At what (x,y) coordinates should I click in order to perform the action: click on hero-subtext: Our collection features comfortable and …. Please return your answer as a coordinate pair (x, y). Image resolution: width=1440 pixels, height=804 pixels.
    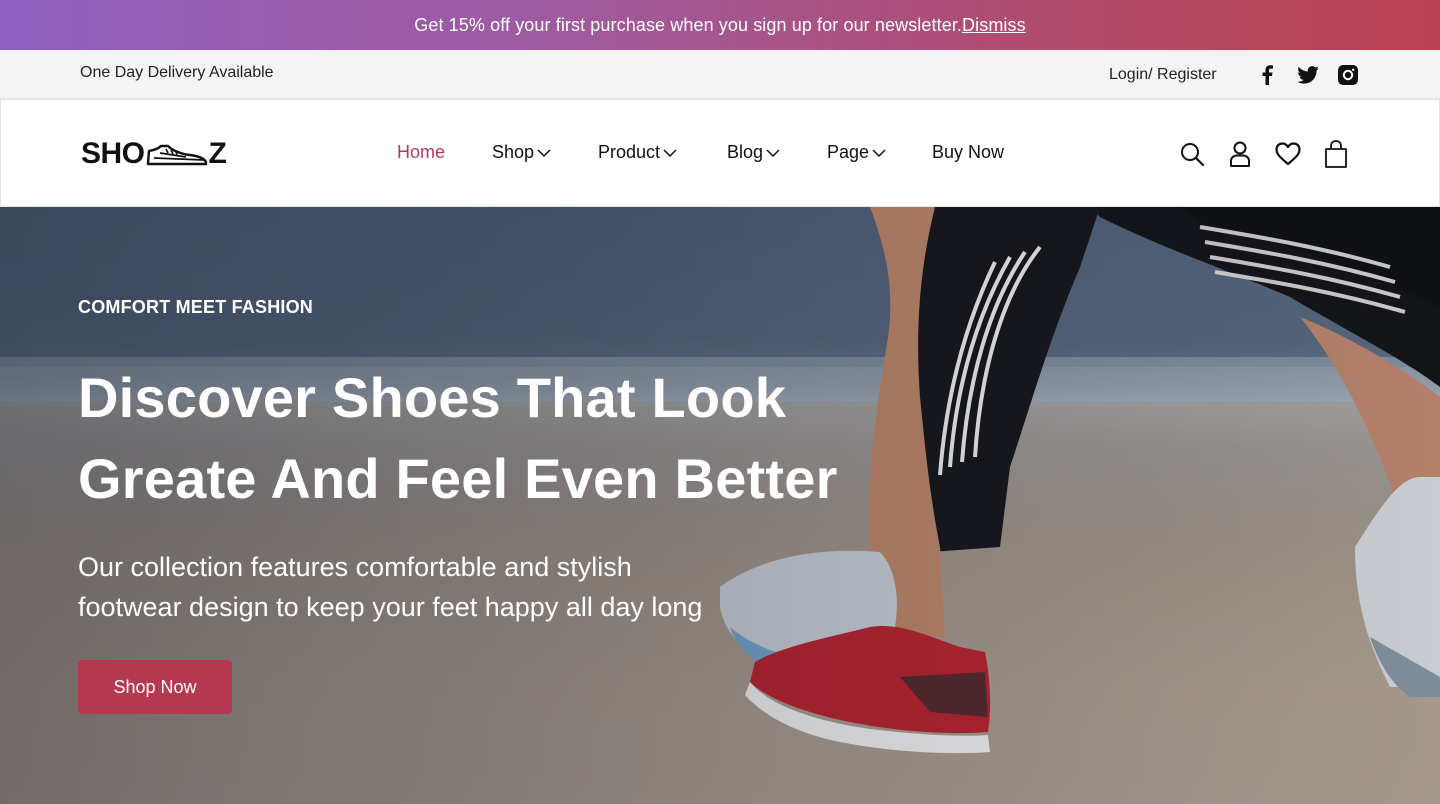
    Looking at the image, I should click on (458, 587).